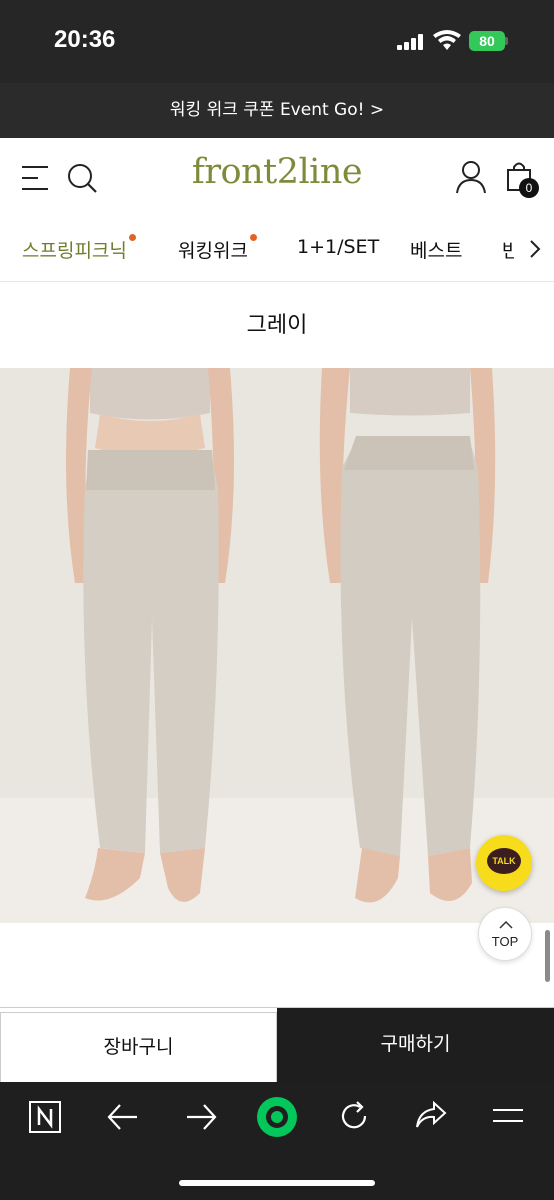 This screenshot has width=554, height=1200. Describe the element at coordinates (277, 110) in the screenshot. I see `promo-banner: 워킹 위크 쿠폰 Event Go! >` at that location.